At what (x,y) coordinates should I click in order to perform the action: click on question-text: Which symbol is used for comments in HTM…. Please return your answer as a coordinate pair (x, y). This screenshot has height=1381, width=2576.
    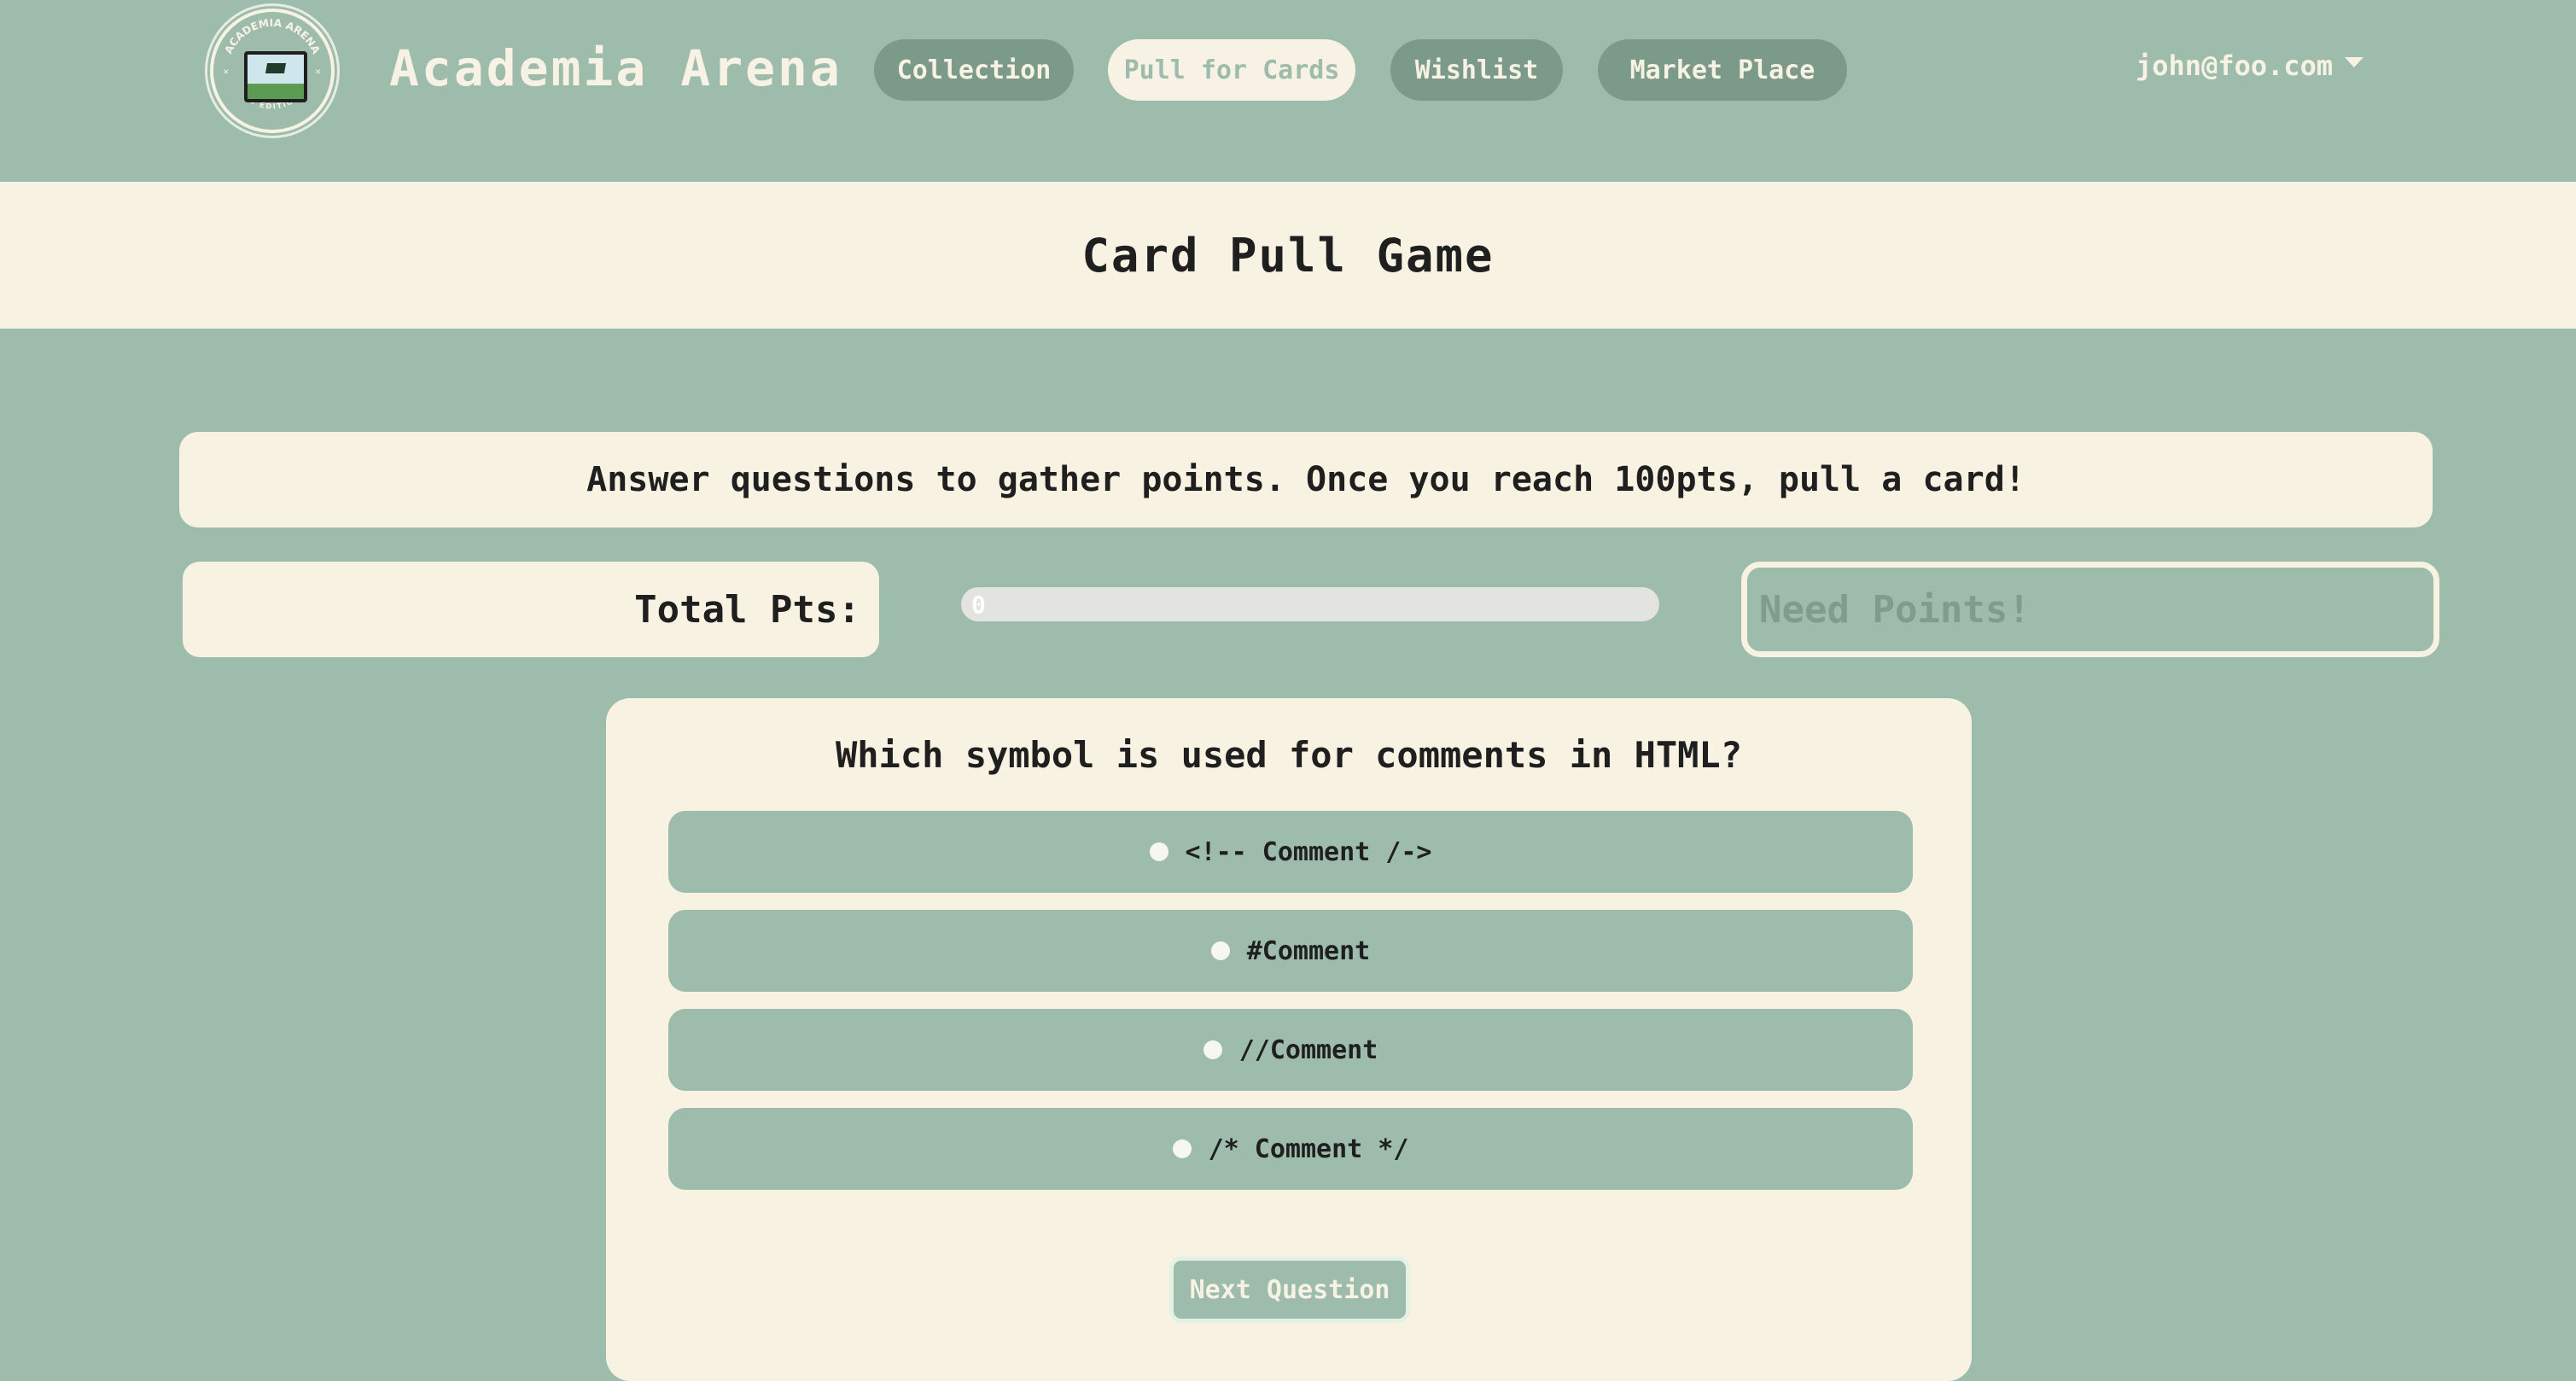
    Looking at the image, I should click on (1289, 755).